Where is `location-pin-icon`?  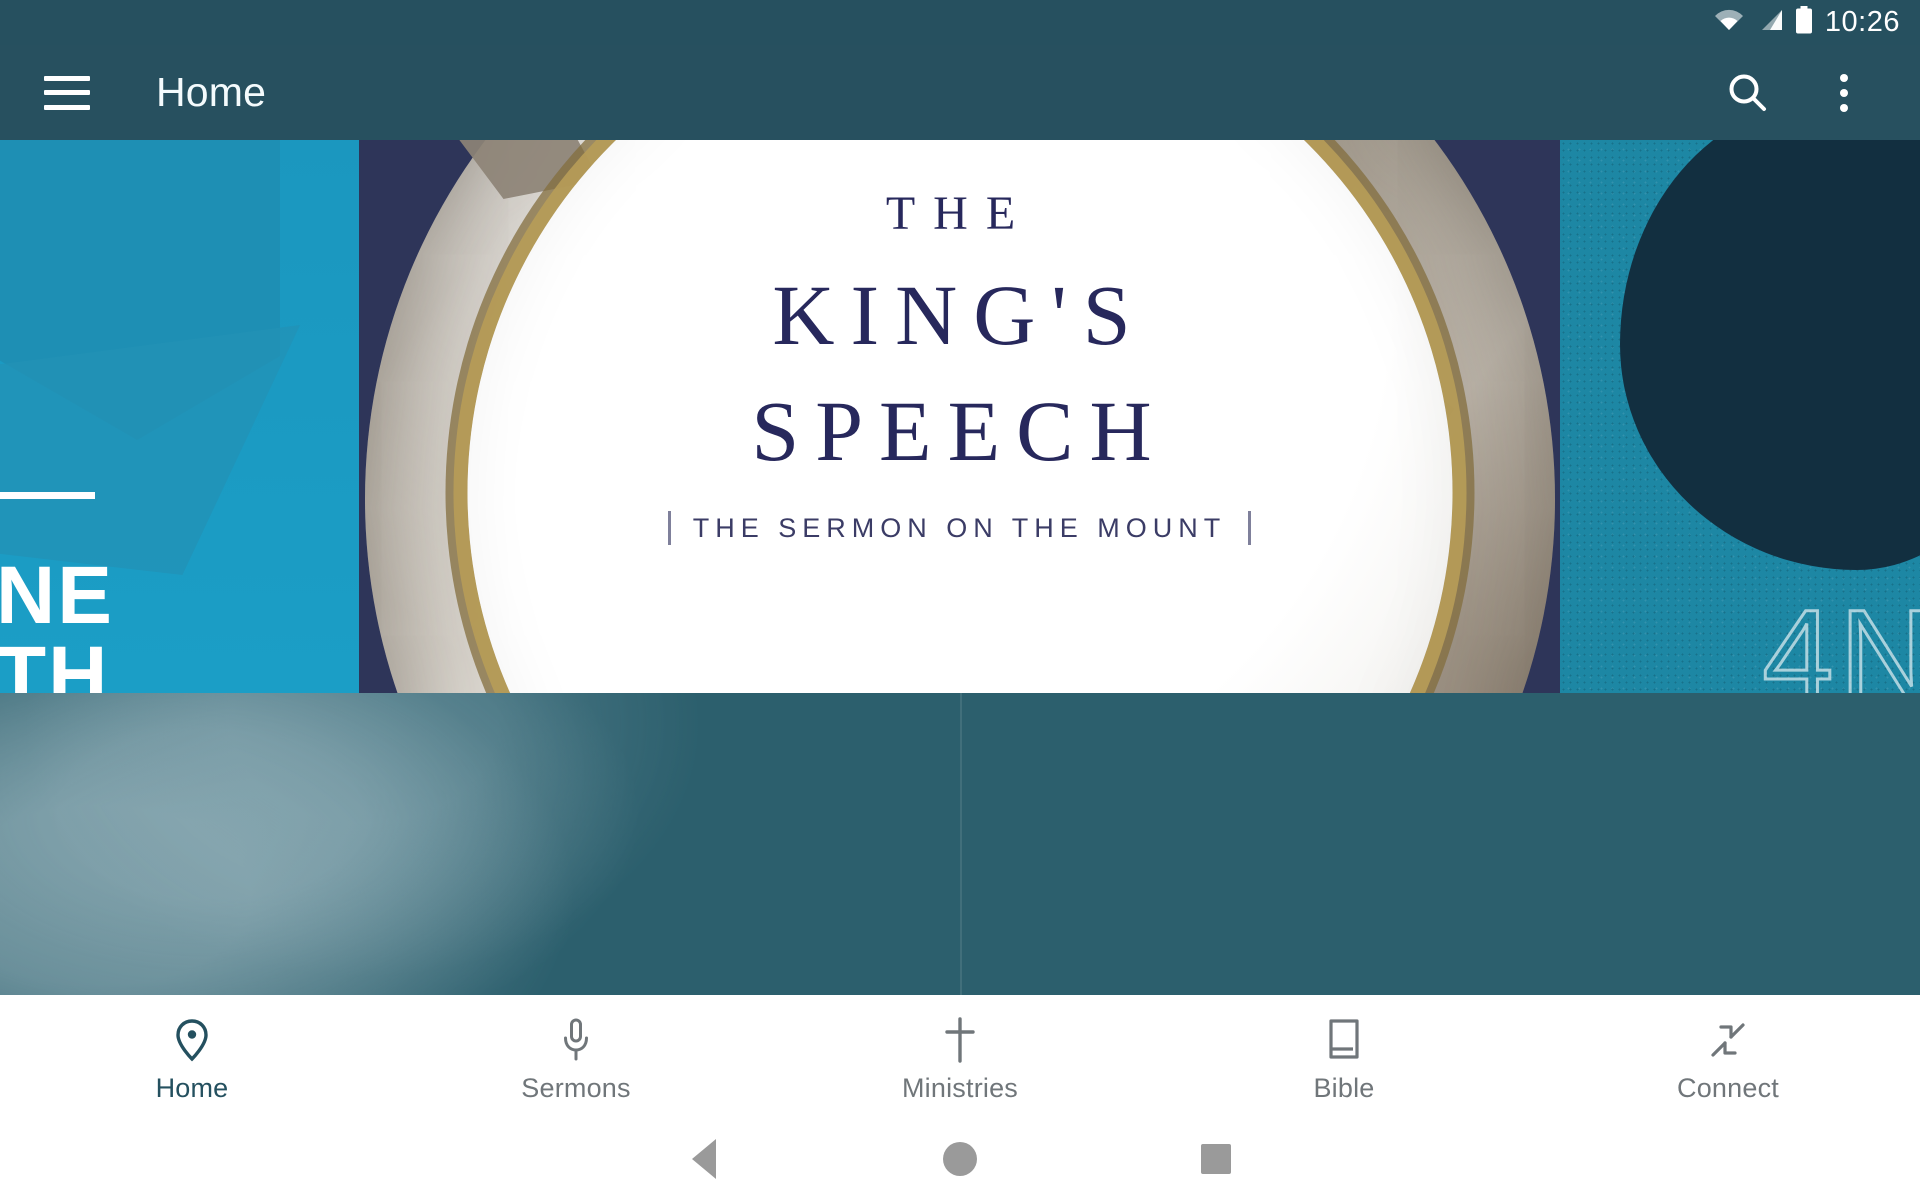 location-pin-icon is located at coordinates (192, 1040).